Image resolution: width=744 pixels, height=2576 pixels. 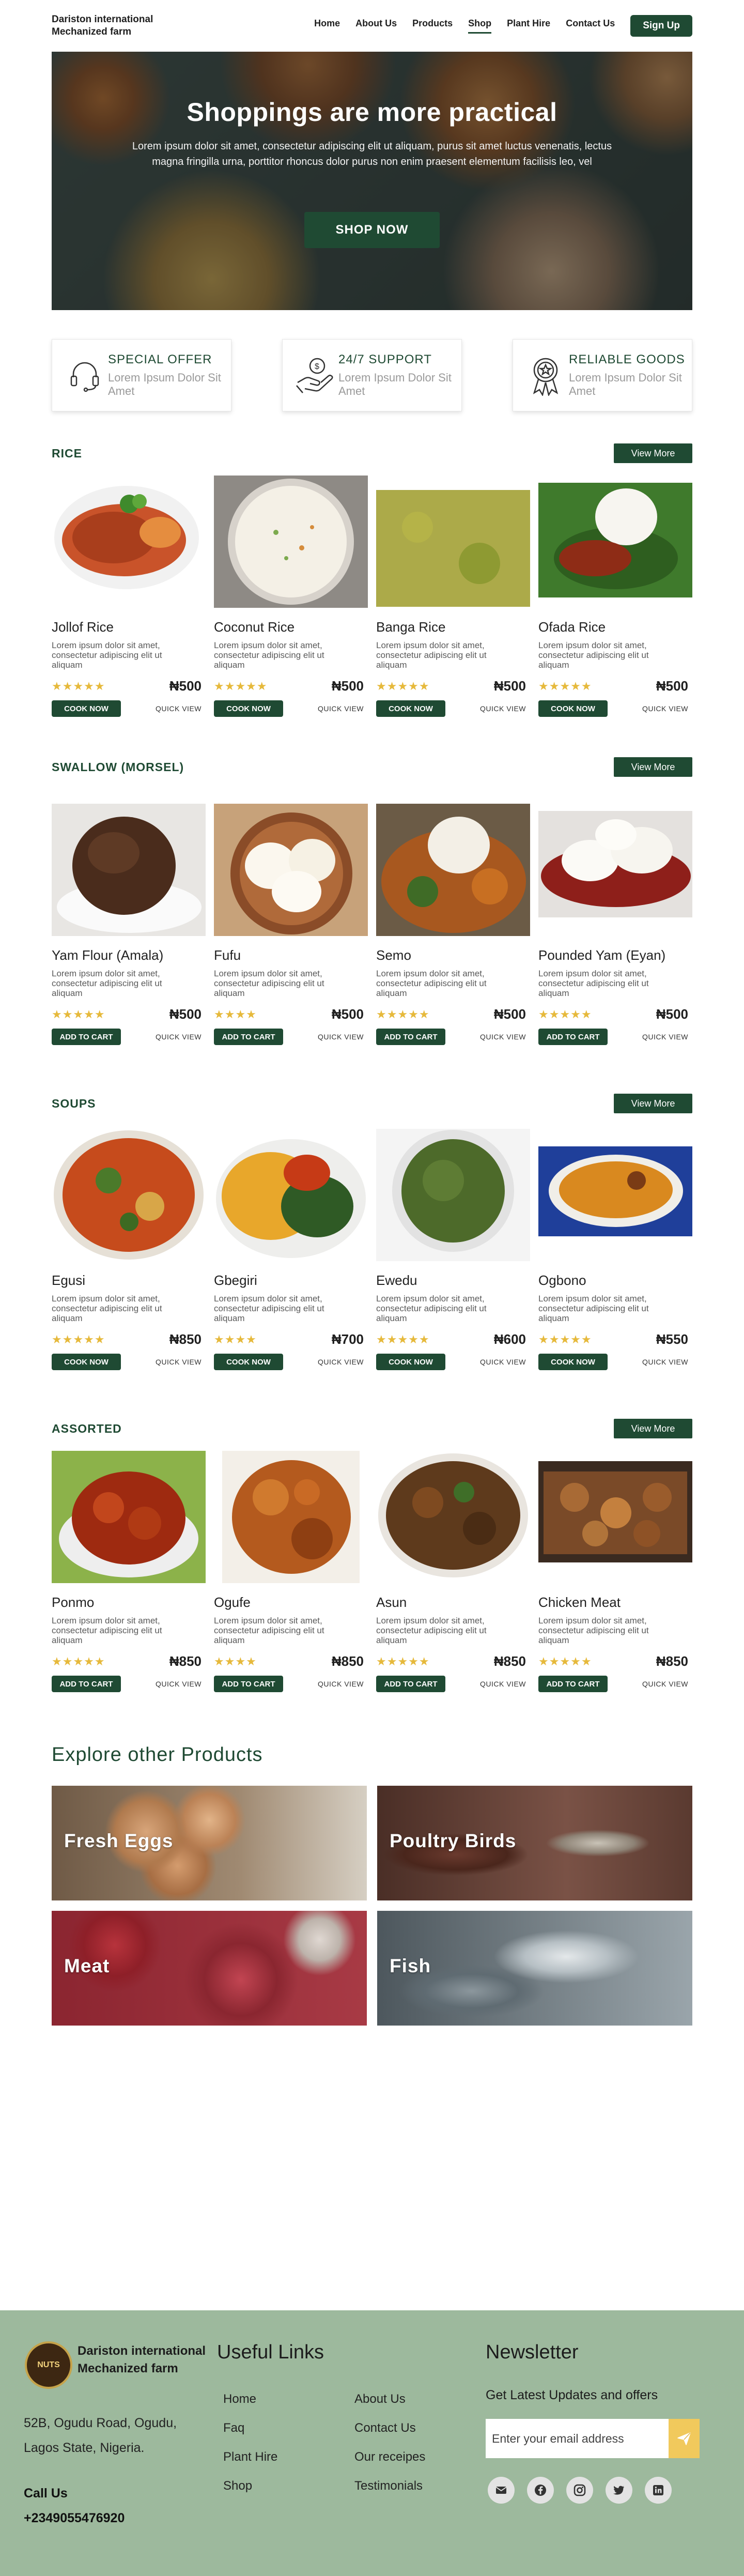 I want to click on tile-fish: Fish, so click(x=534, y=1968).